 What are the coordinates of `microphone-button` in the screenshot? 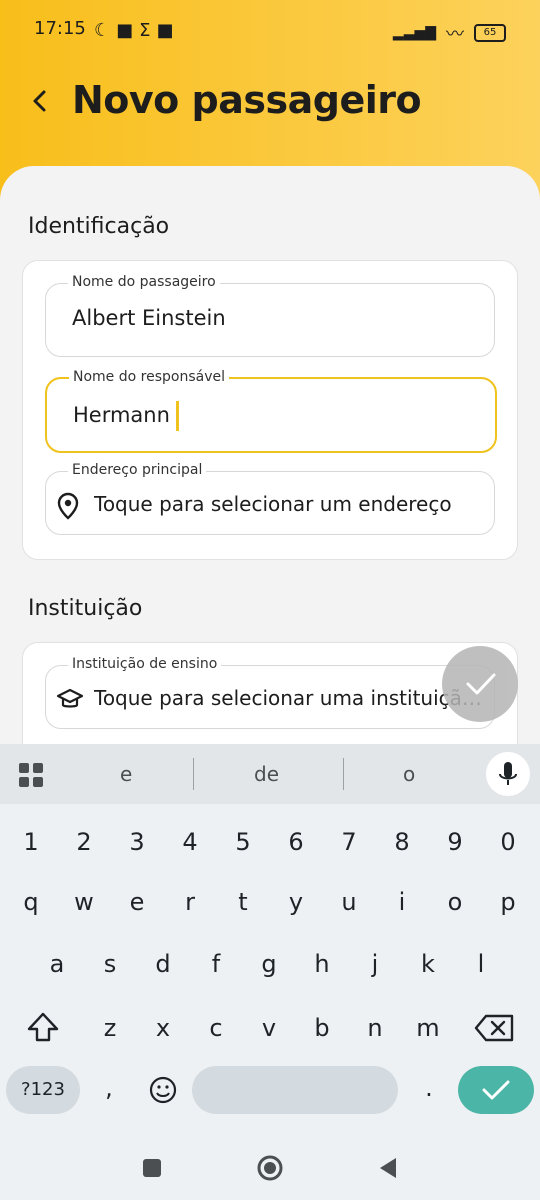 It's located at (508, 774).